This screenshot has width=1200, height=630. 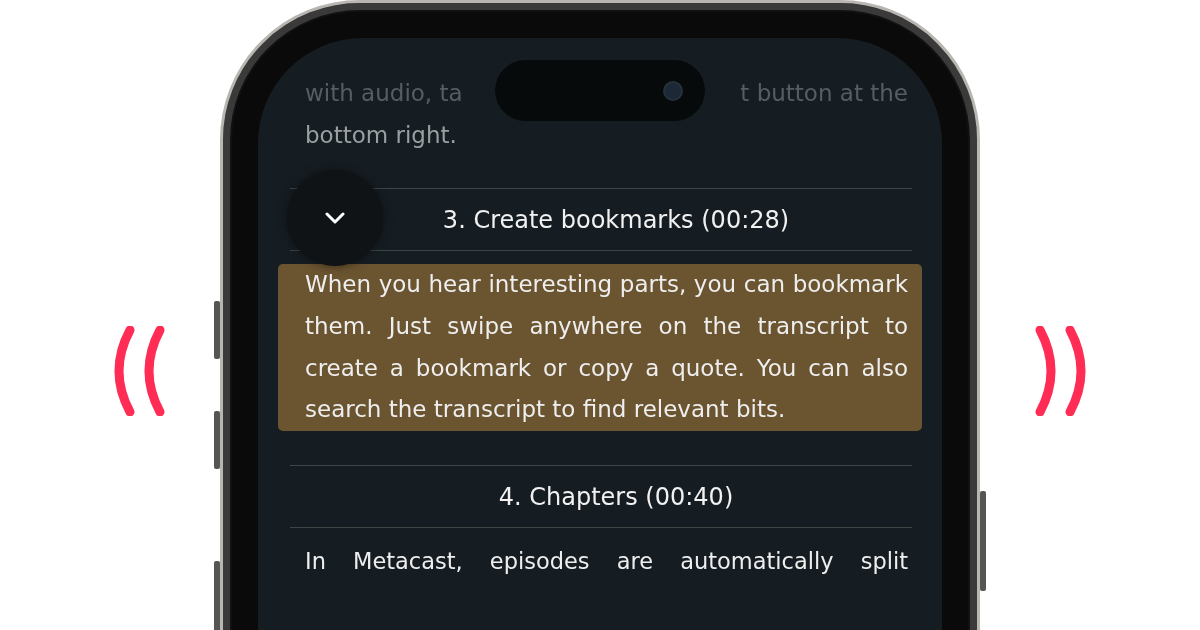 What do you see at coordinates (601, 496) in the screenshot?
I see `chapter-title: 4. Chapters (00:40)` at bounding box center [601, 496].